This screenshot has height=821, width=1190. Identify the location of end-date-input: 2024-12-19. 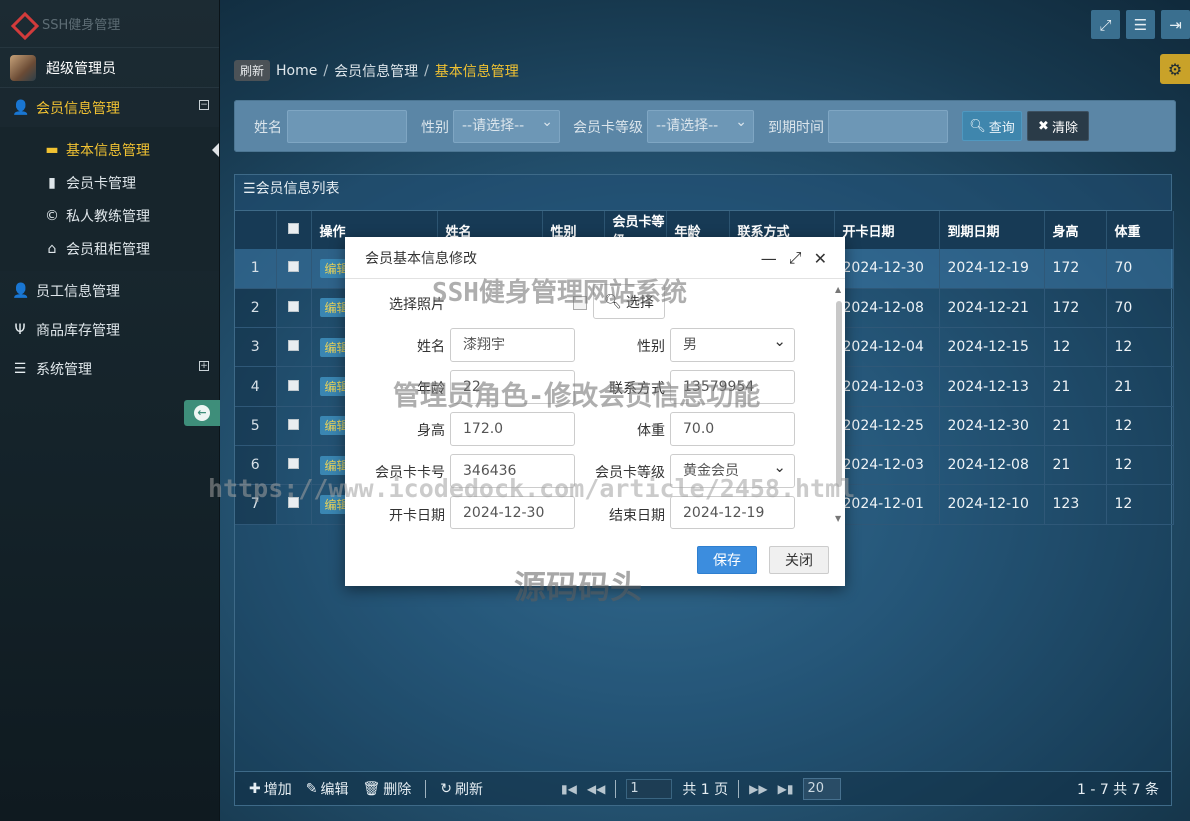
(732, 512).